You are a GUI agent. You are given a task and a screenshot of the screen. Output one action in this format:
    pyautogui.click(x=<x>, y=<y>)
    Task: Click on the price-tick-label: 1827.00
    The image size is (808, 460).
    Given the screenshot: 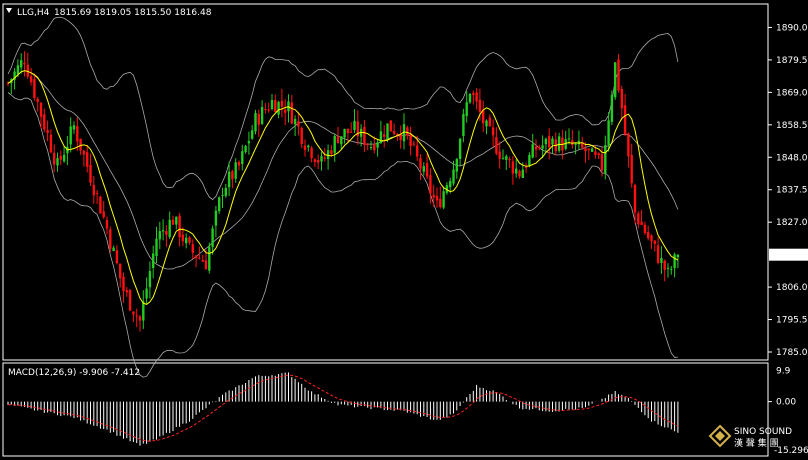 What is the action you would take?
    pyautogui.click(x=792, y=223)
    